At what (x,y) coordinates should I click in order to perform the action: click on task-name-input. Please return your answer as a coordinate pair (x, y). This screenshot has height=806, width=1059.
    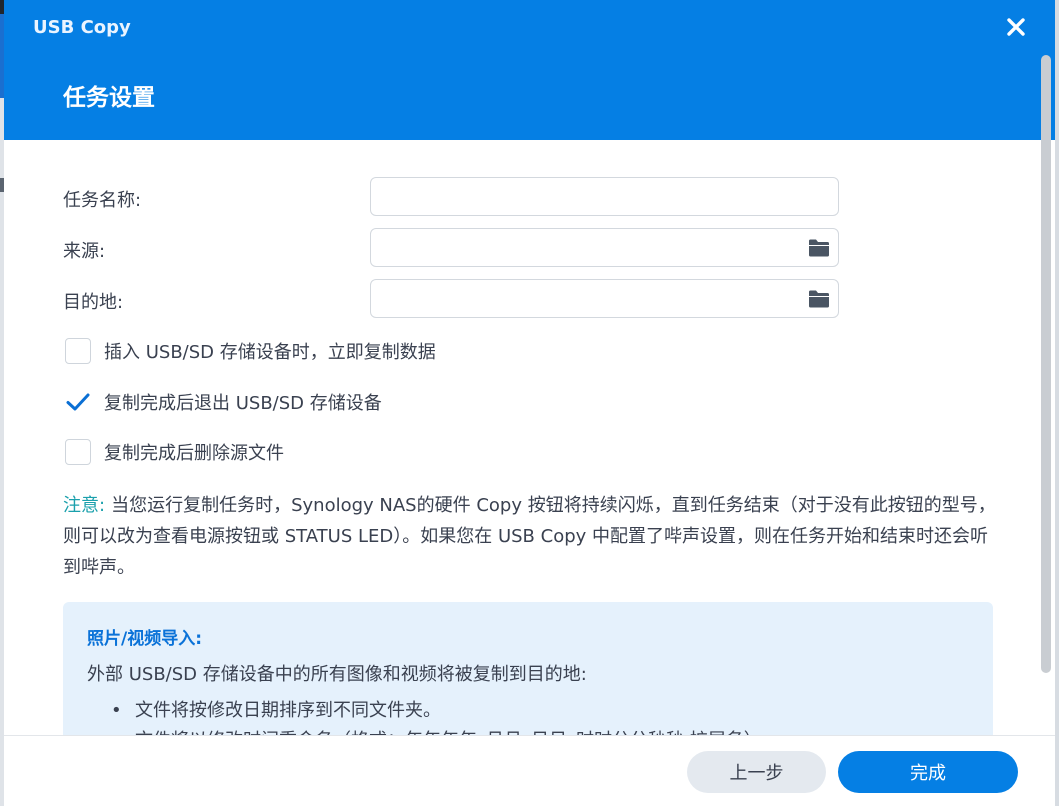
    Looking at the image, I should click on (604, 196).